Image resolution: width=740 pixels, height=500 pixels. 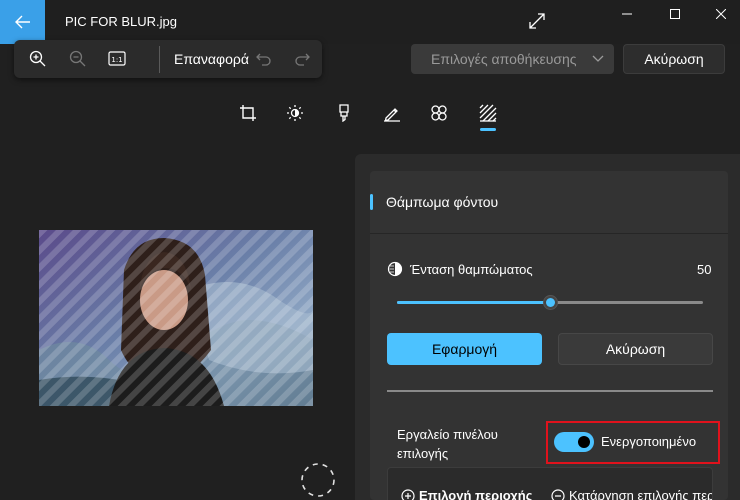 What do you see at coordinates (295, 113) in the screenshot?
I see `brightness-icon` at bounding box center [295, 113].